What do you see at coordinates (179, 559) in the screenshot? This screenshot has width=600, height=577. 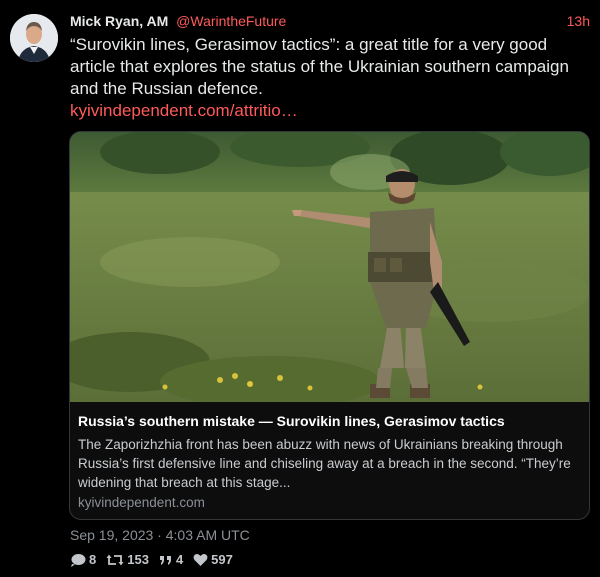 I see `quote-count: 4` at bounding box center [179, 559].